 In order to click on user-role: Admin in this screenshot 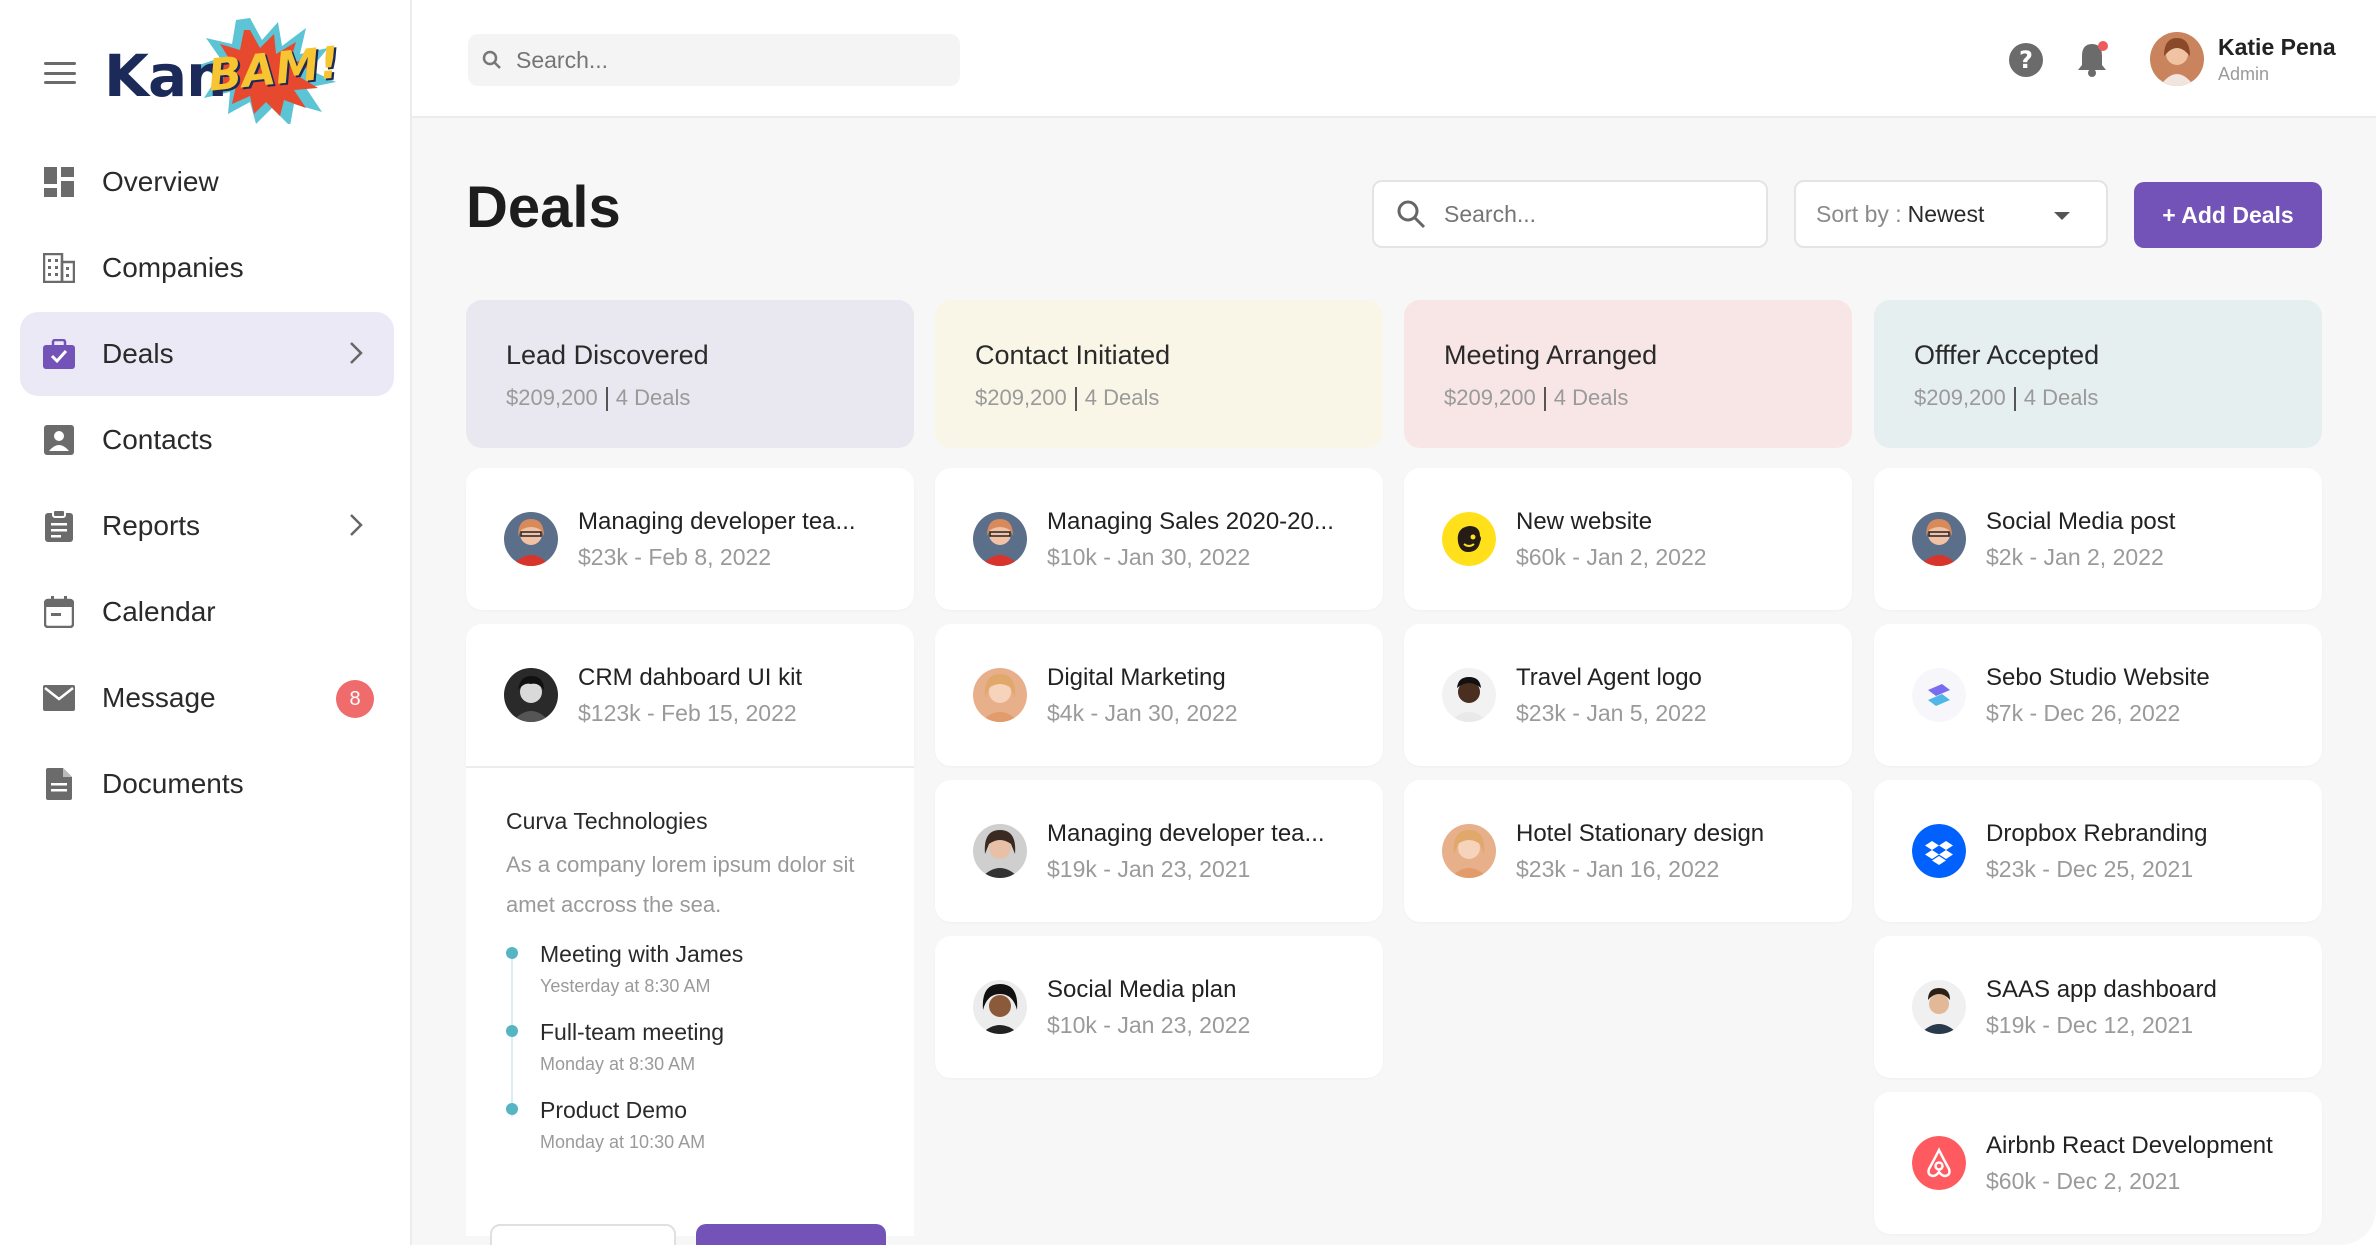, I will do `click(2244, 74)`.